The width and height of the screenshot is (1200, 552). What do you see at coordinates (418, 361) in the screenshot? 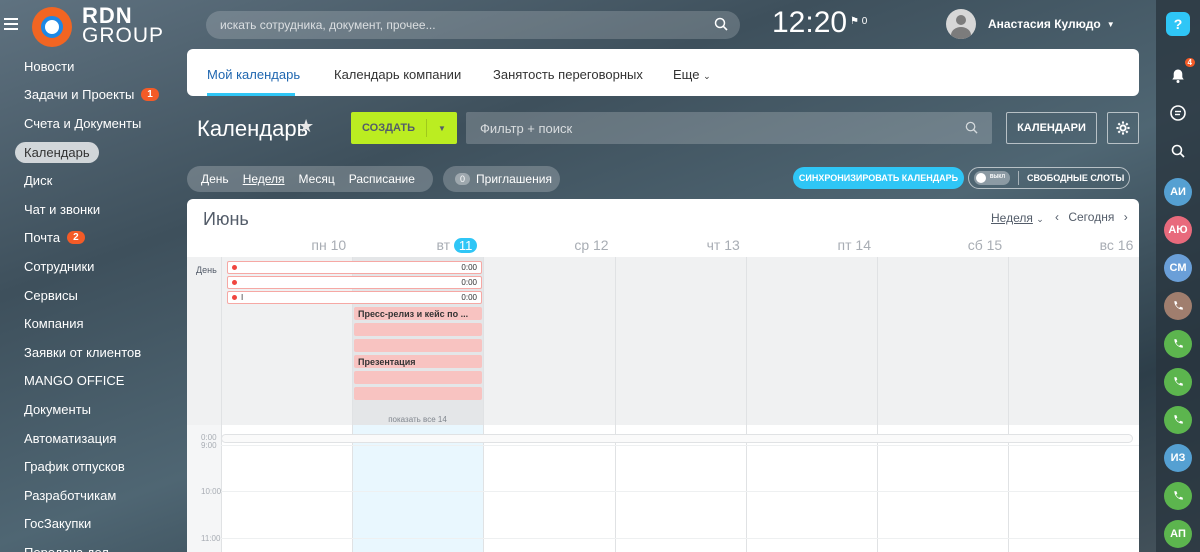
I see `calendar-event: Презентация` at bounding box center [418, 361].